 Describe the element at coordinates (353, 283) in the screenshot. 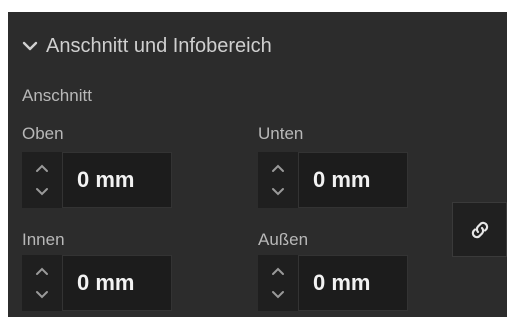

I see `aussen-input: 0 mm` at that location.